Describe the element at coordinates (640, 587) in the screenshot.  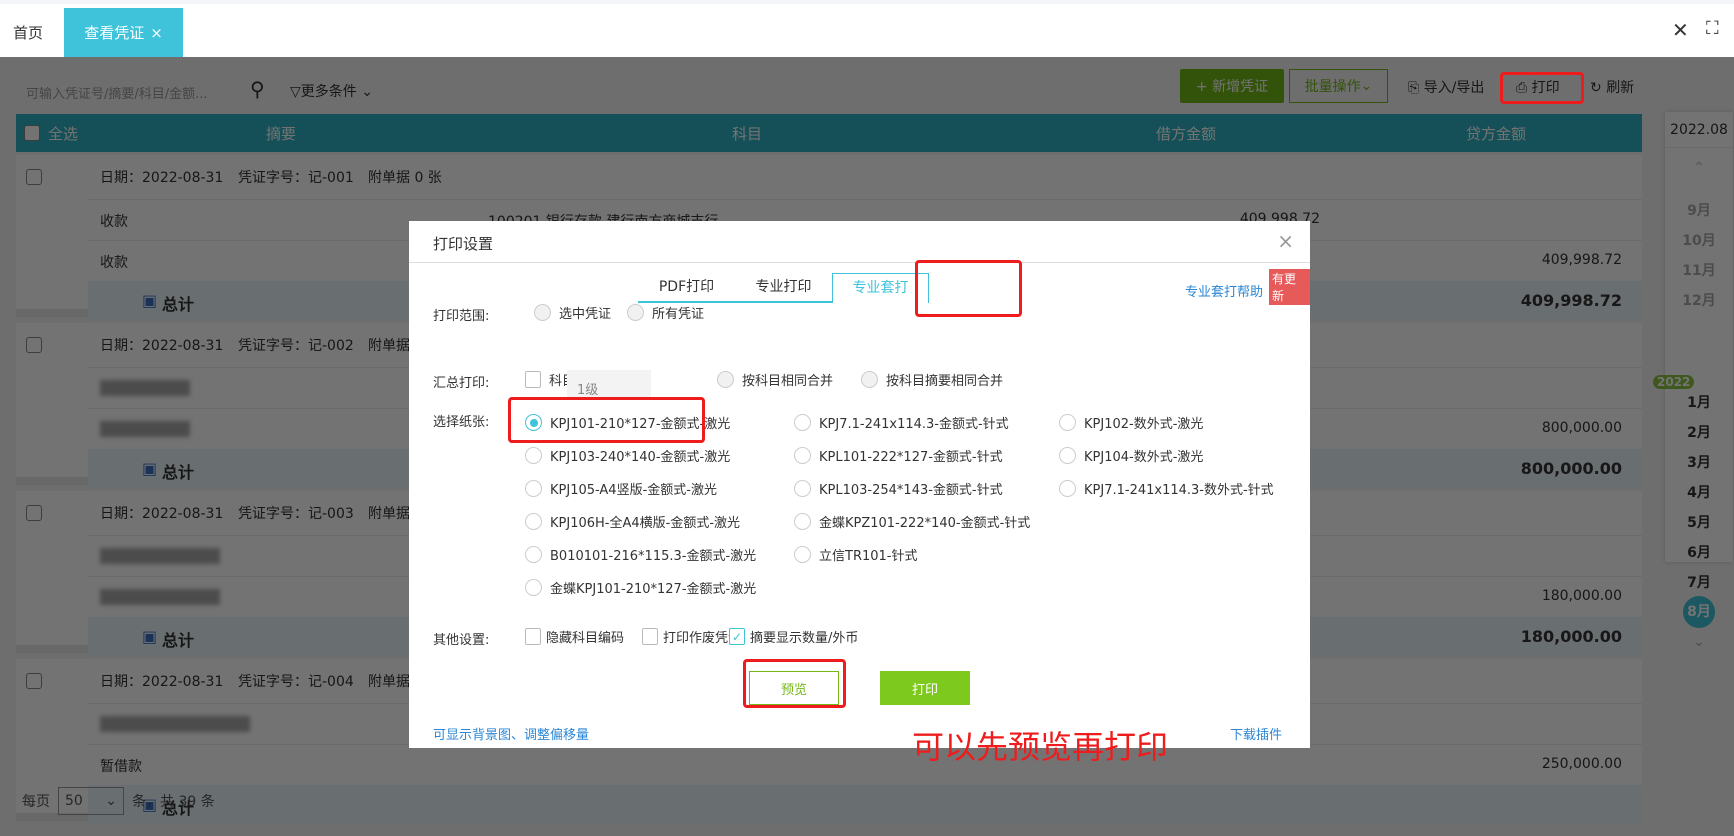
I see `paper-option: 金蝶KPJ101-210*127-金额式-激光` at that location.